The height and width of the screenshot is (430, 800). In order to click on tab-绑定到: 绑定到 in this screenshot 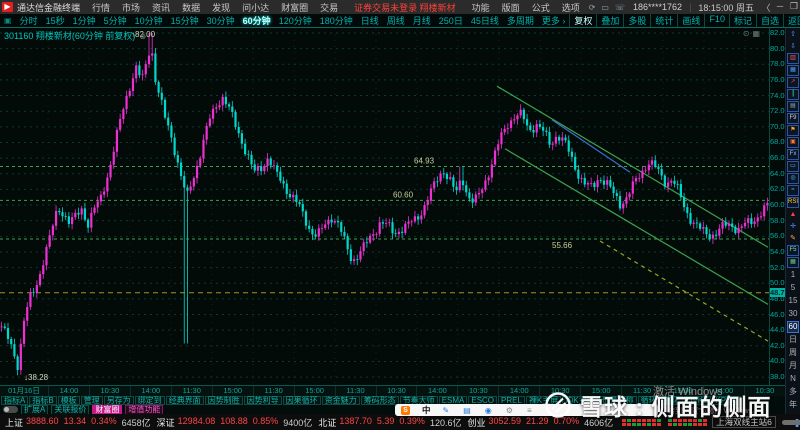, I will do `click(149, 400)`.